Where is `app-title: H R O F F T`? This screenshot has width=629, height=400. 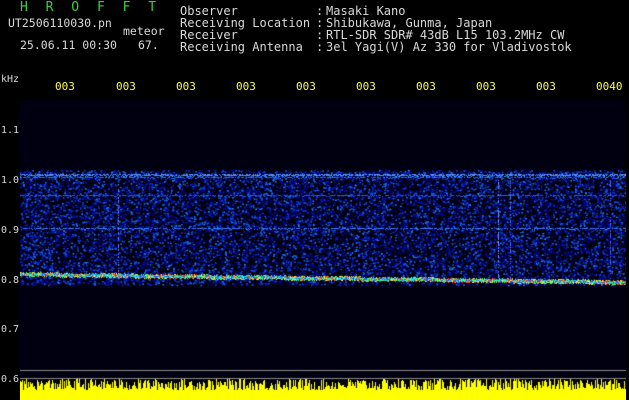 app-title: H R O F F T is located at coordinates (91, 7).